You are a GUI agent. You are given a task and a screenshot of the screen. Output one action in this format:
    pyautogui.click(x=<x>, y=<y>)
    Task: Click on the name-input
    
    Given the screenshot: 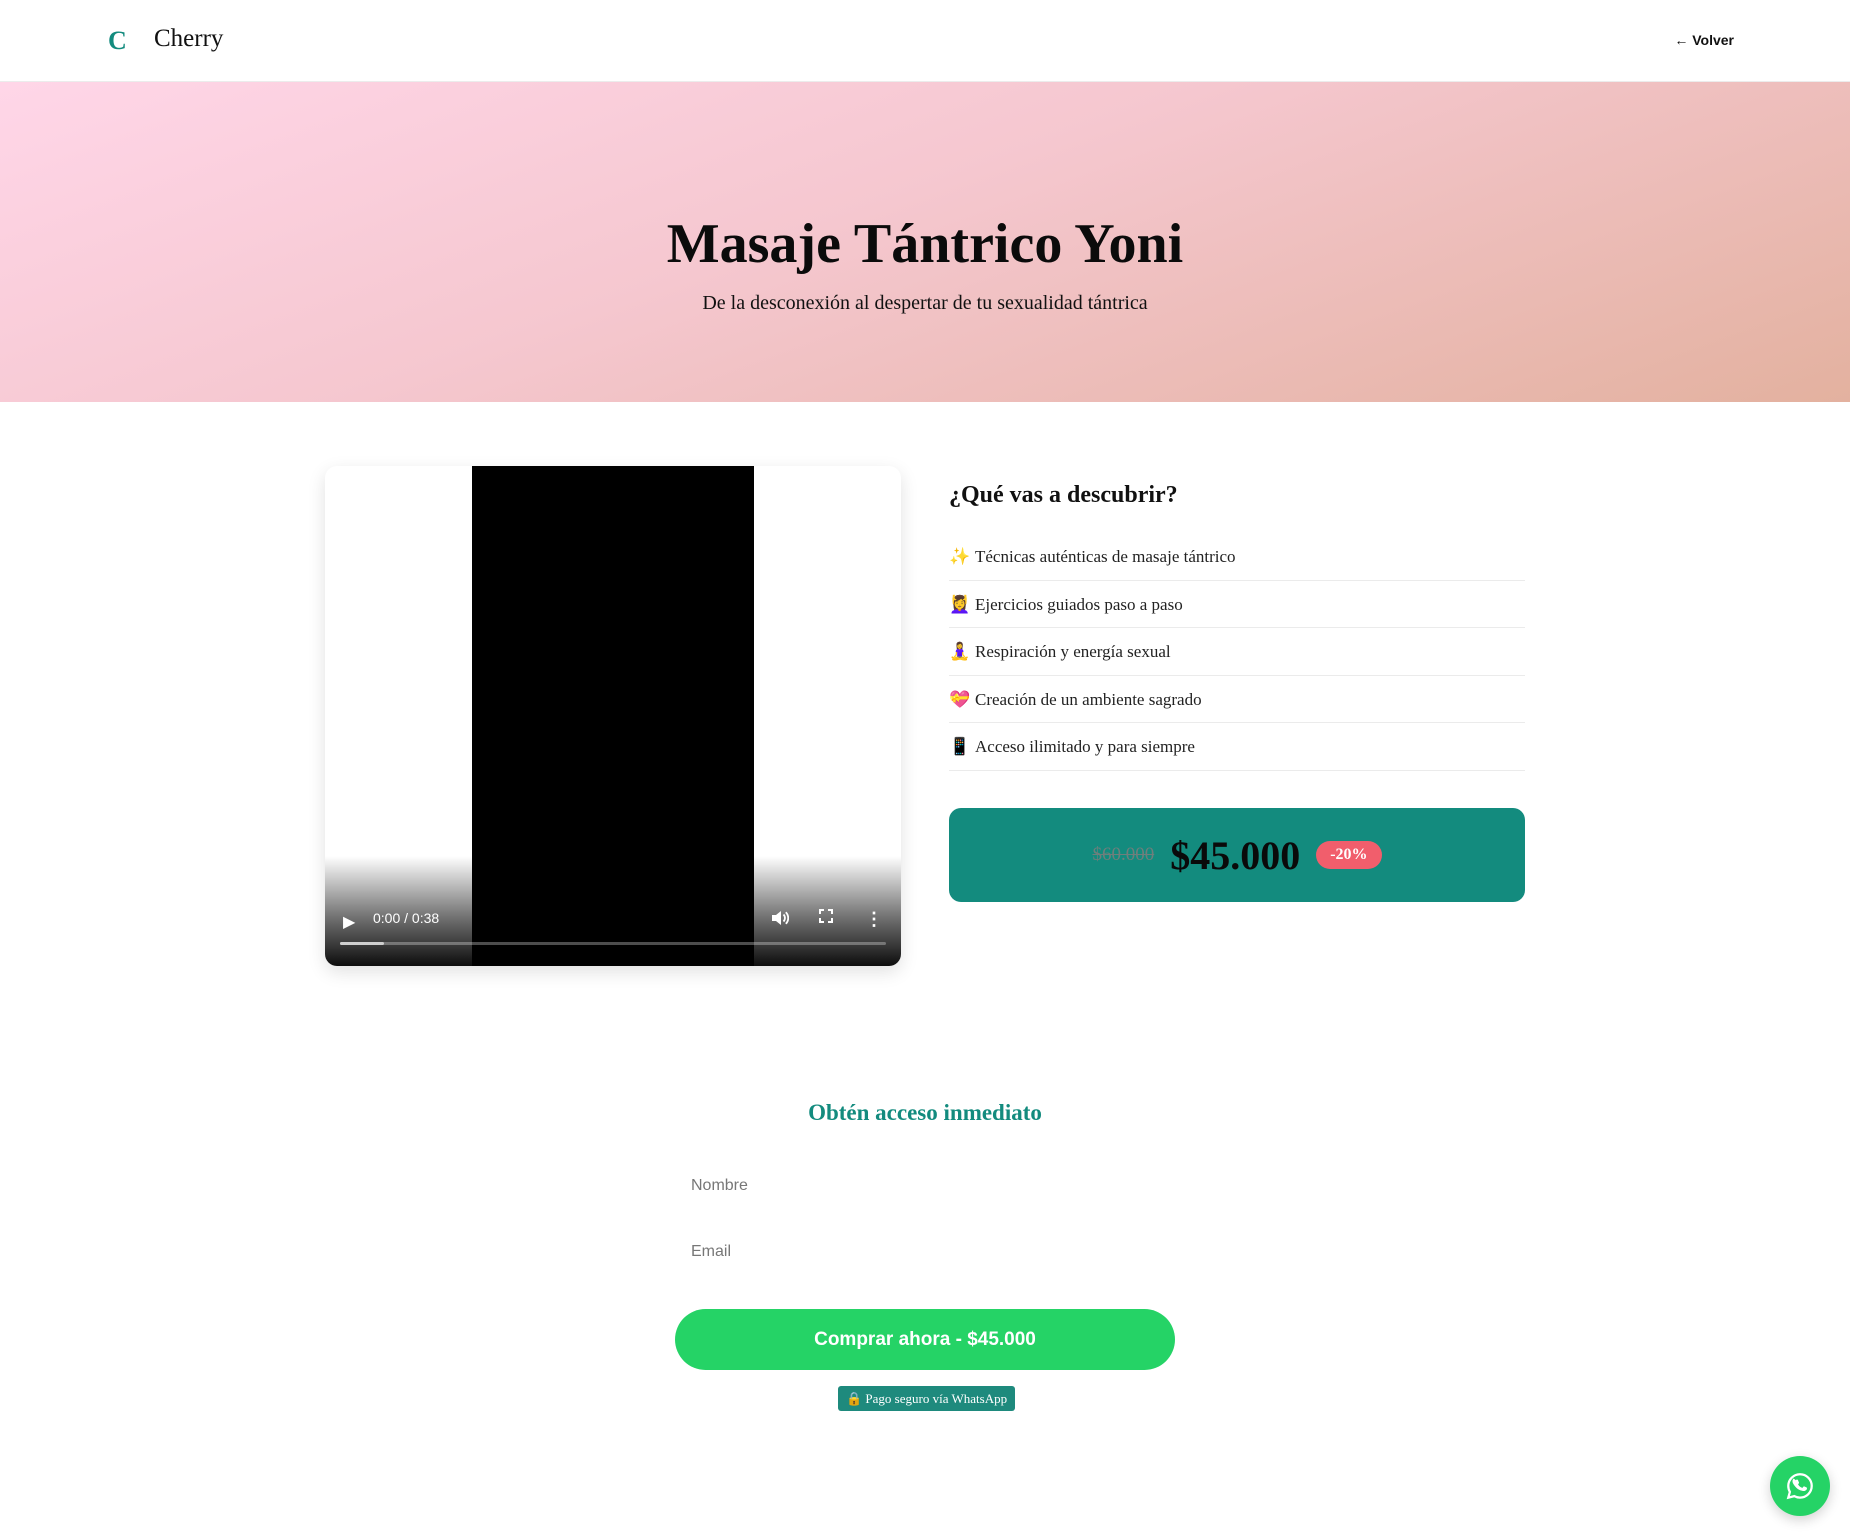 What is the action you would take?
    pyautogui.click(x=925, y=1186)
    